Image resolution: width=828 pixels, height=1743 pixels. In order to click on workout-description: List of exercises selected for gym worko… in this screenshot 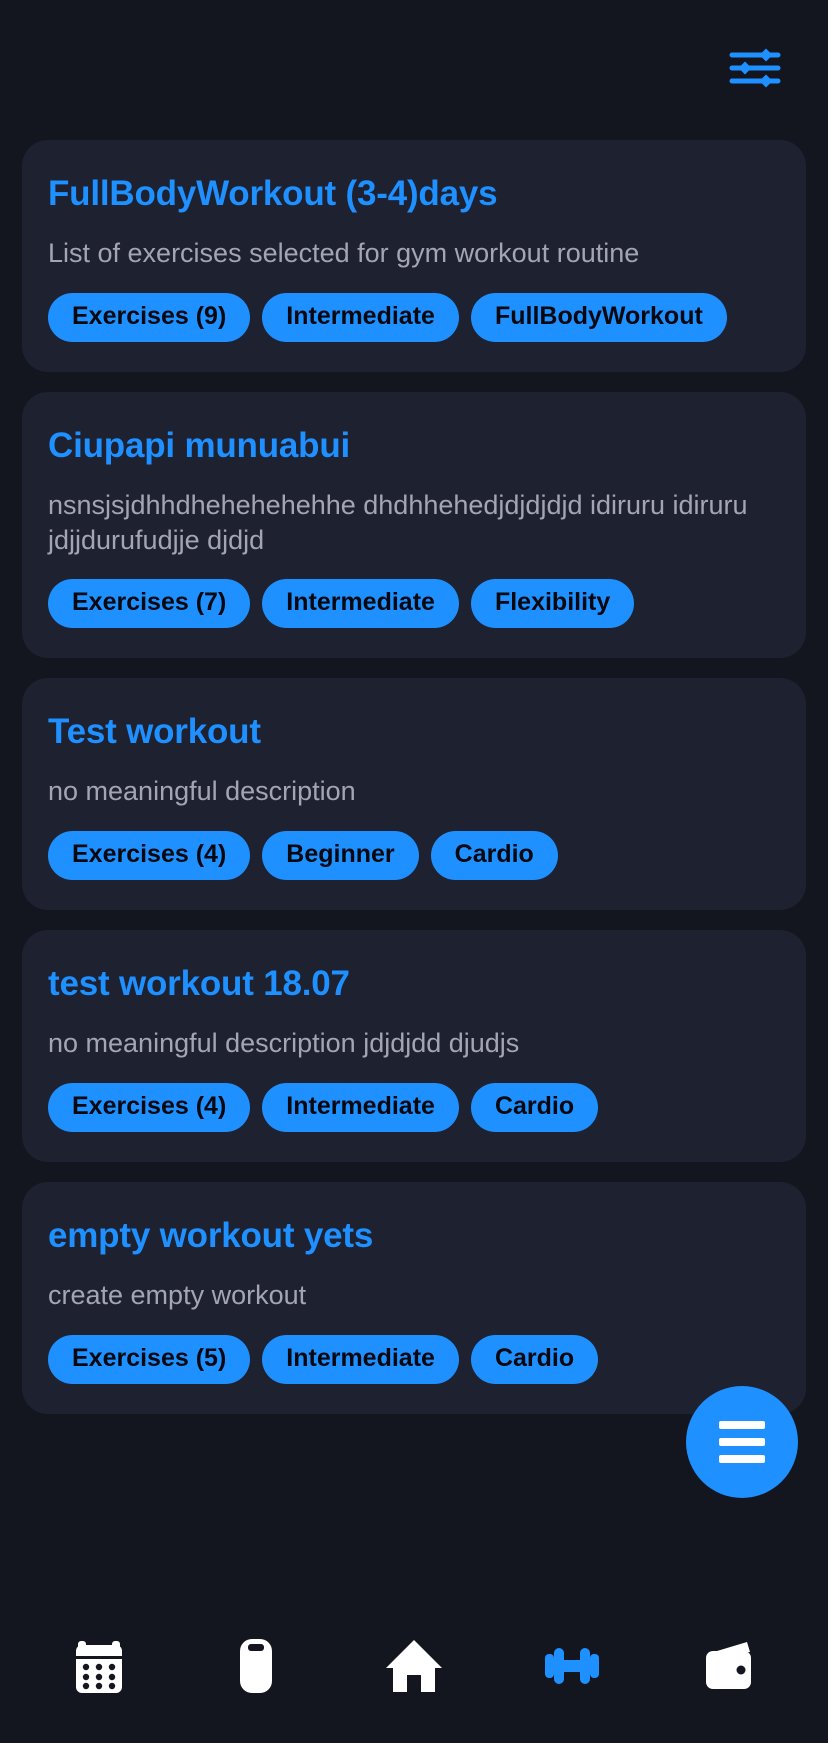, I will do `click(344, 253)`.